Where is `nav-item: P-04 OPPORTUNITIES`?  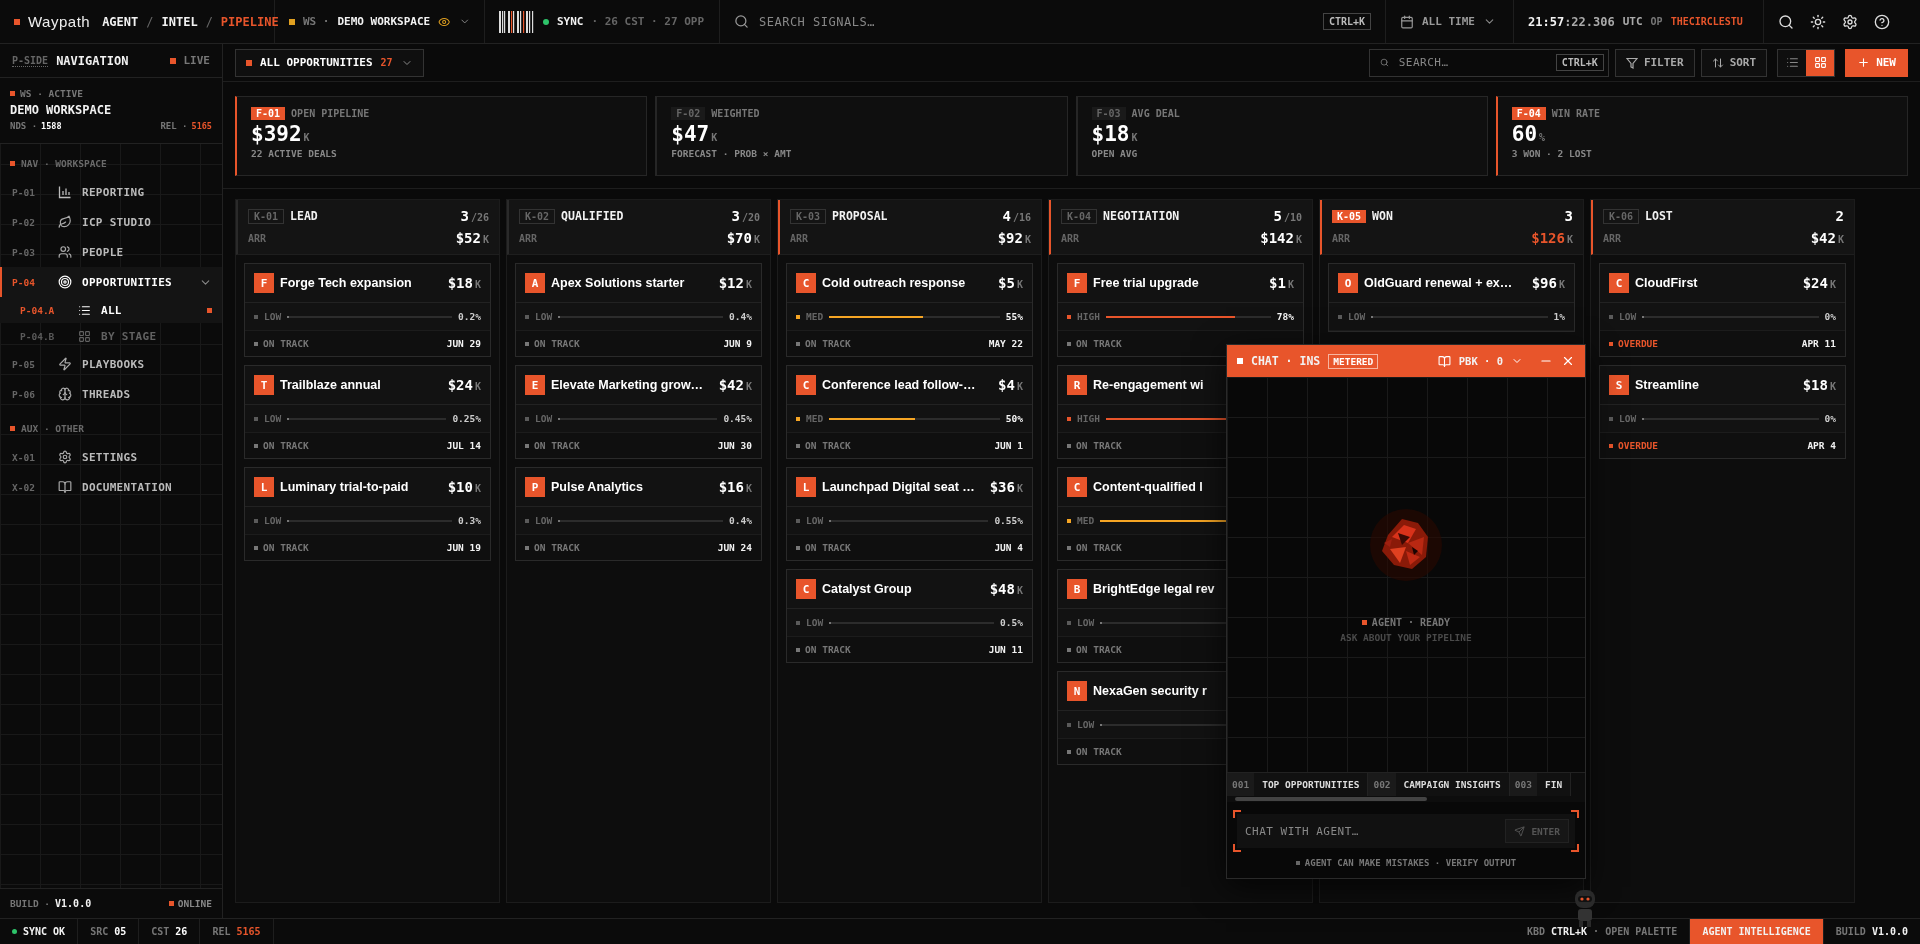 nav-item: P-04 OPPORTUNITIES is located at coordinates (111, 282).